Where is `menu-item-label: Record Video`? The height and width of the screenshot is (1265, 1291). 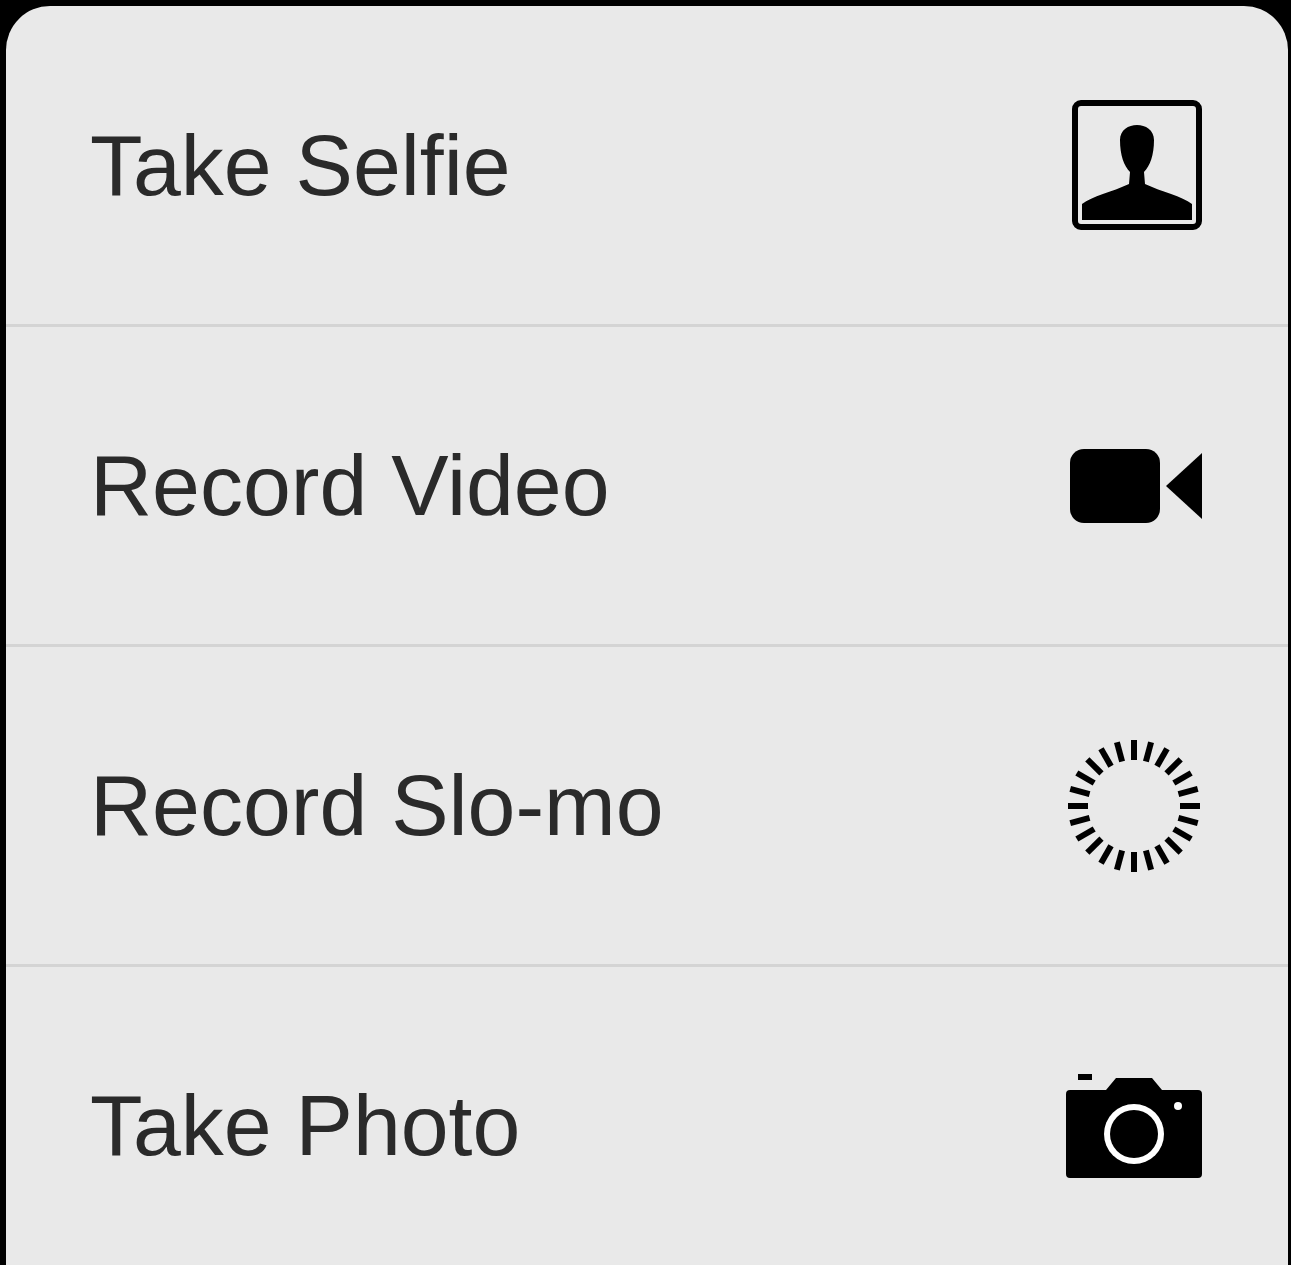 menu-item-label: Record Video is located at coordinates (350, 485).